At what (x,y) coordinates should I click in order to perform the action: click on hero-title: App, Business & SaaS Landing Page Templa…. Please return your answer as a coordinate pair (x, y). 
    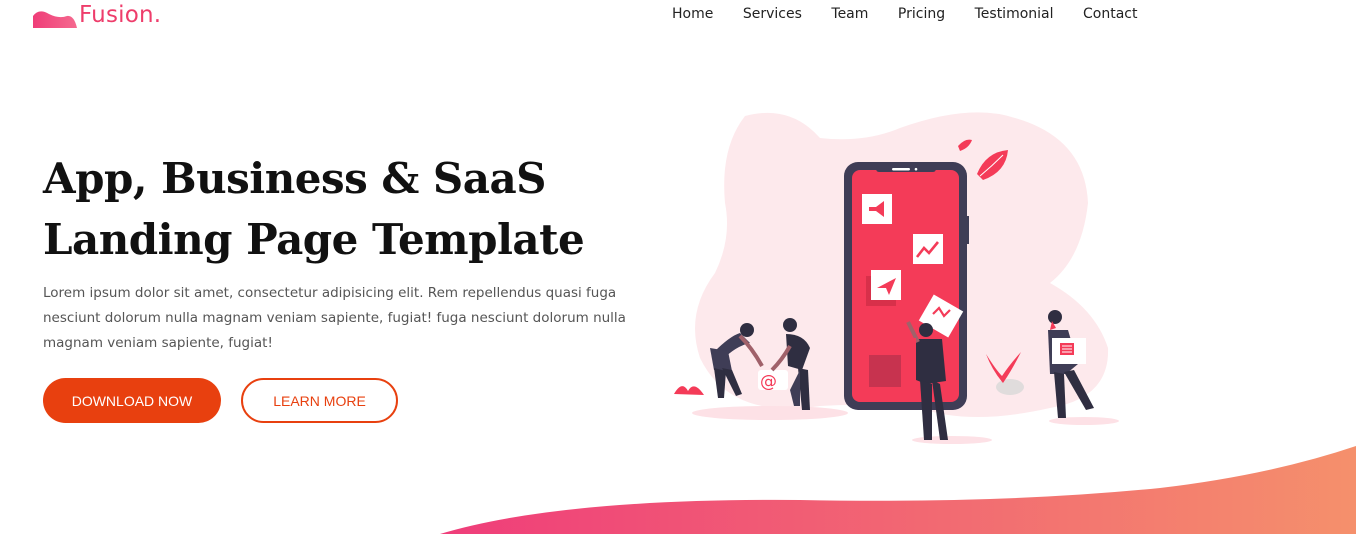
    Looking at the image, I should click on (363, 209).